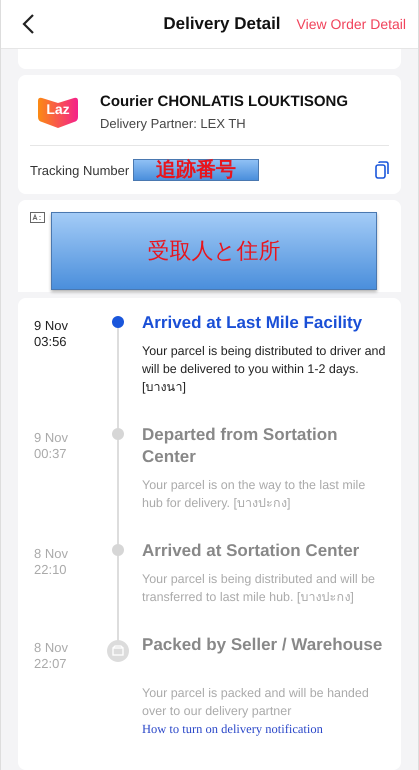 The image size is (419, 770). Describe the element at coordinates (80, 170) in the screenshot. I see `tracking-label: Tracking Number` at that location.